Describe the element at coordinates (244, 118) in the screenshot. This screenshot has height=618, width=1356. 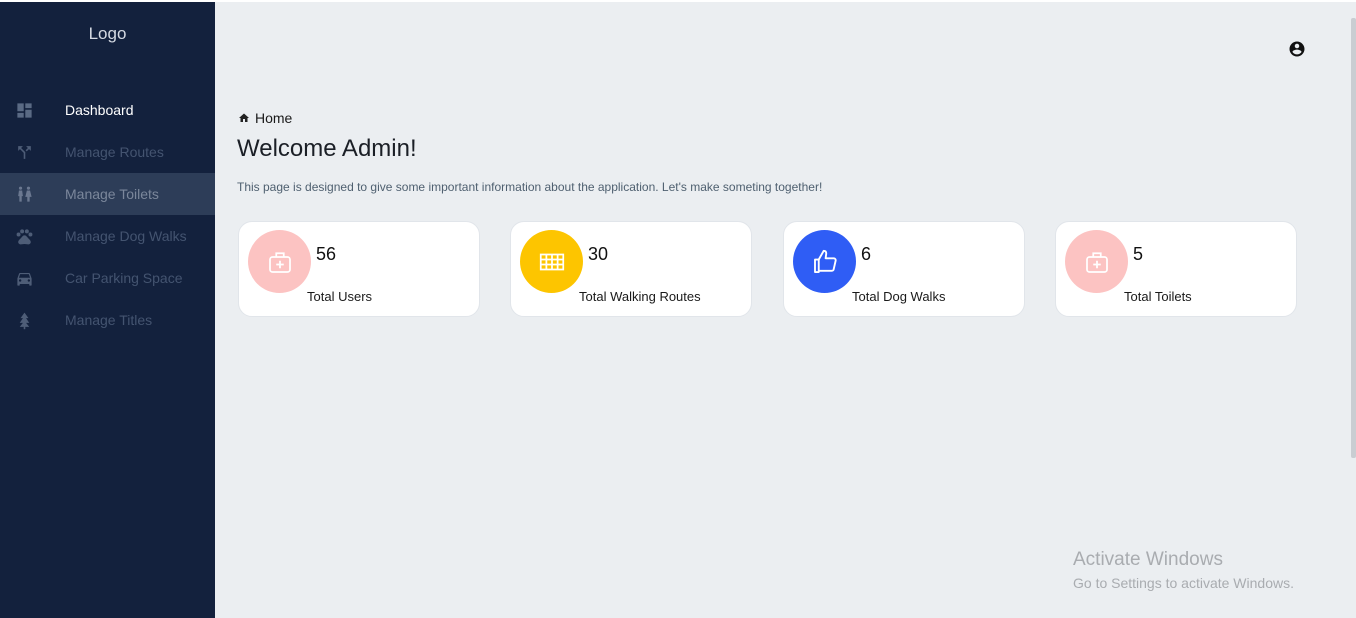
I see `home-icon` at that location.